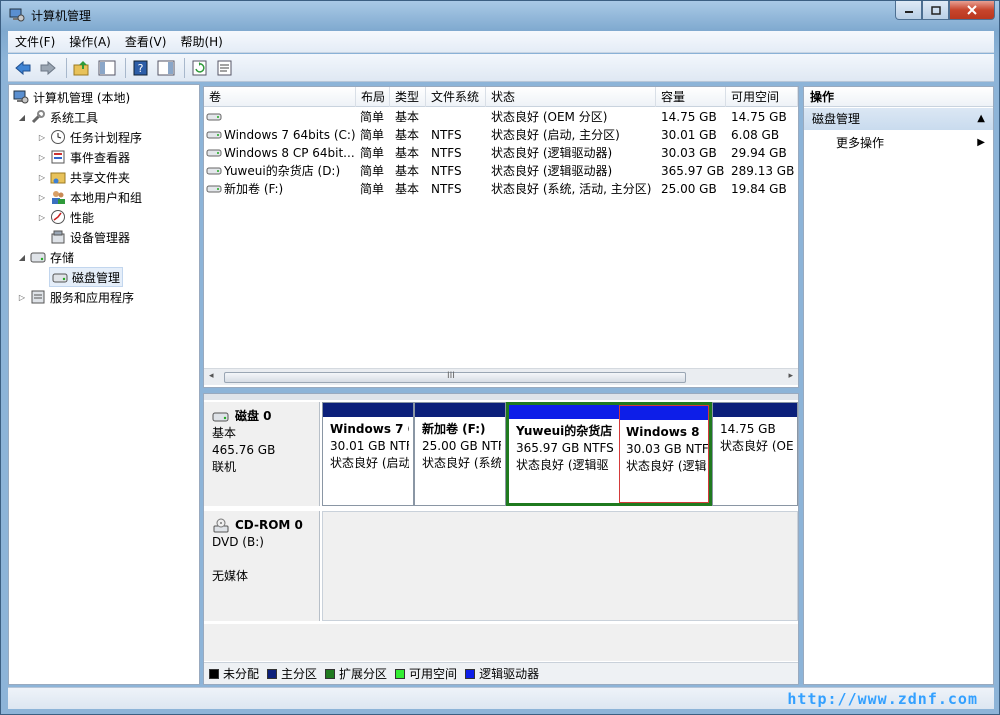 The height and width of the screenshot is (715, 1000). I want to click on window-title: 计算机管理, so click(61, 16).